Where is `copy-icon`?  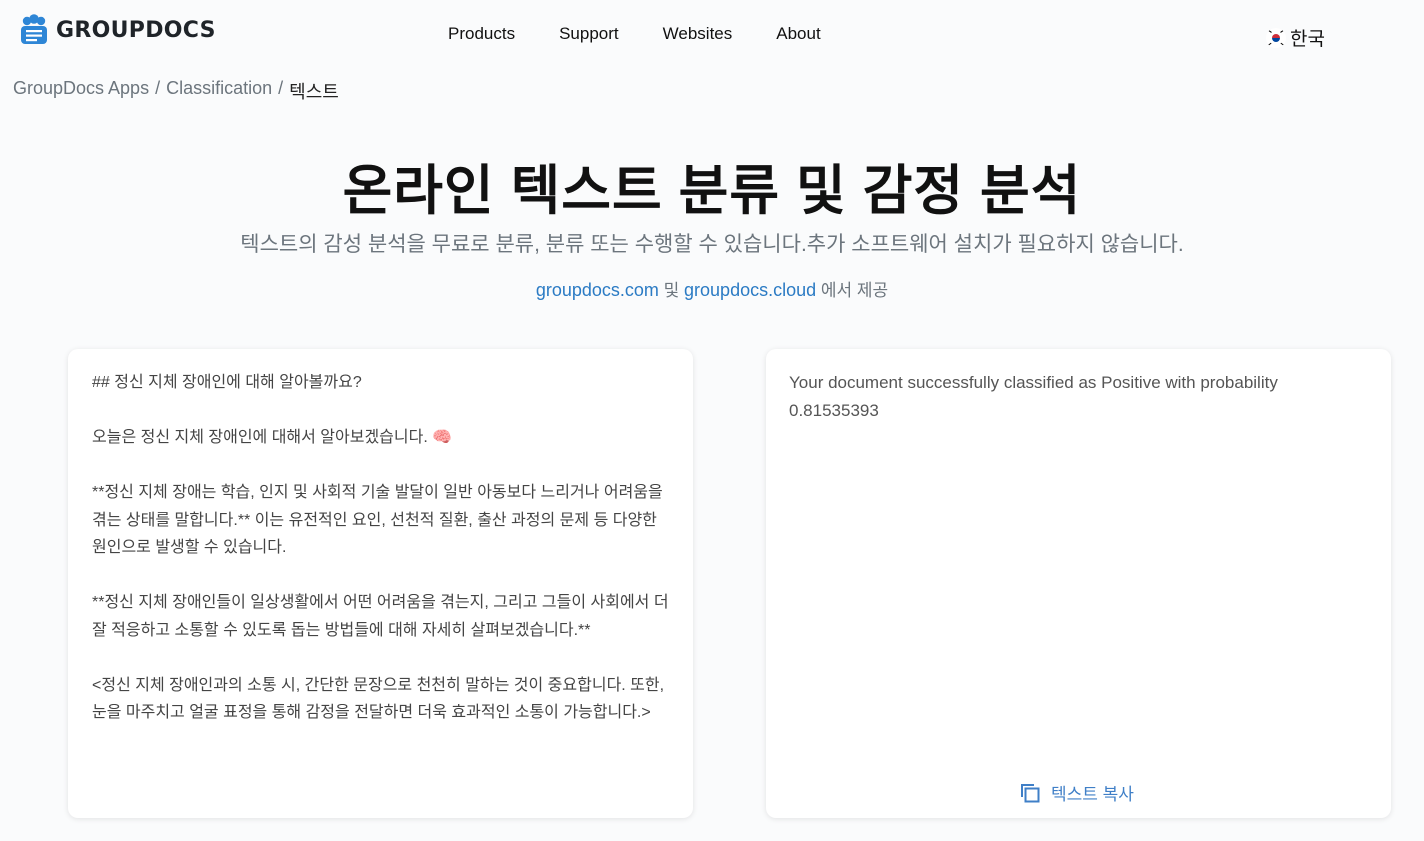
copy-icon is located at coordinates (1030, 792).